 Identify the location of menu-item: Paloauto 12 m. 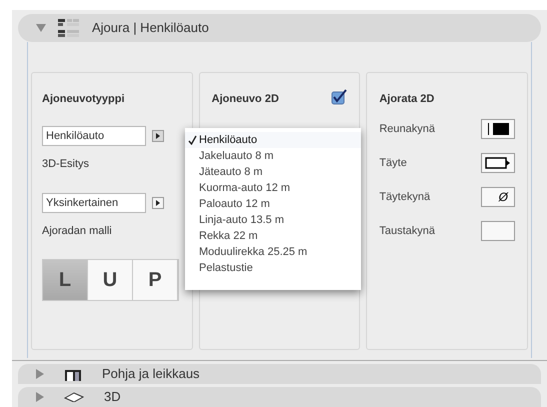
(273, 204).